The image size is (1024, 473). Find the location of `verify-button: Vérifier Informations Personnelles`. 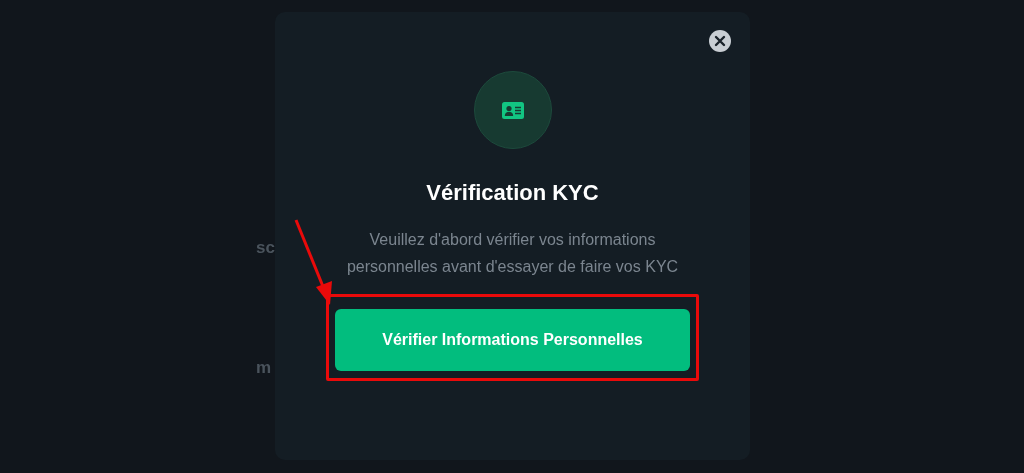

verify-button: Vérifier Informations Personnelles is located at coordinates (512, 340).